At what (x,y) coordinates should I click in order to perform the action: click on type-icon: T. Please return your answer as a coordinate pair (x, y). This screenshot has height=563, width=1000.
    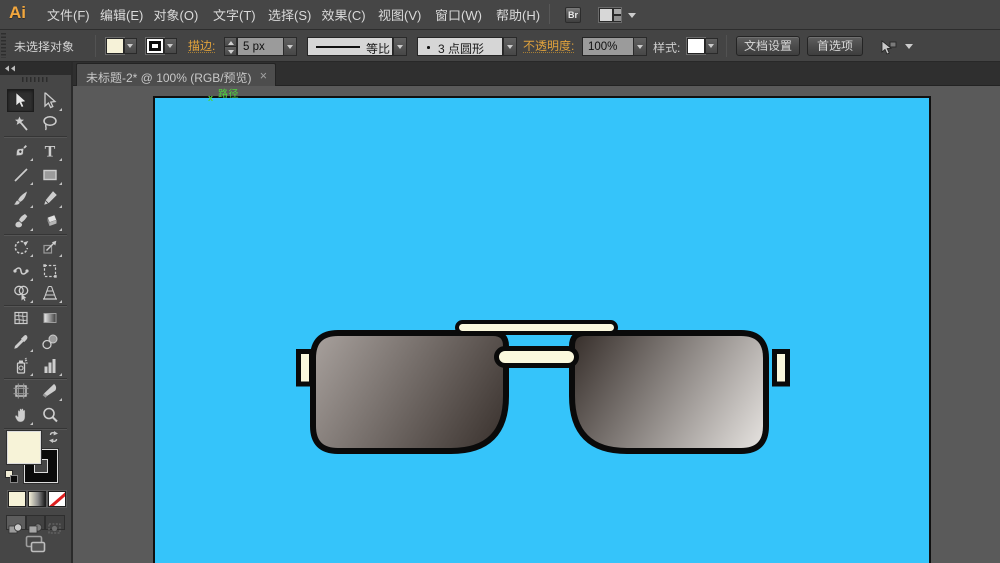
    Looking at the image, I should click on (50, 152).